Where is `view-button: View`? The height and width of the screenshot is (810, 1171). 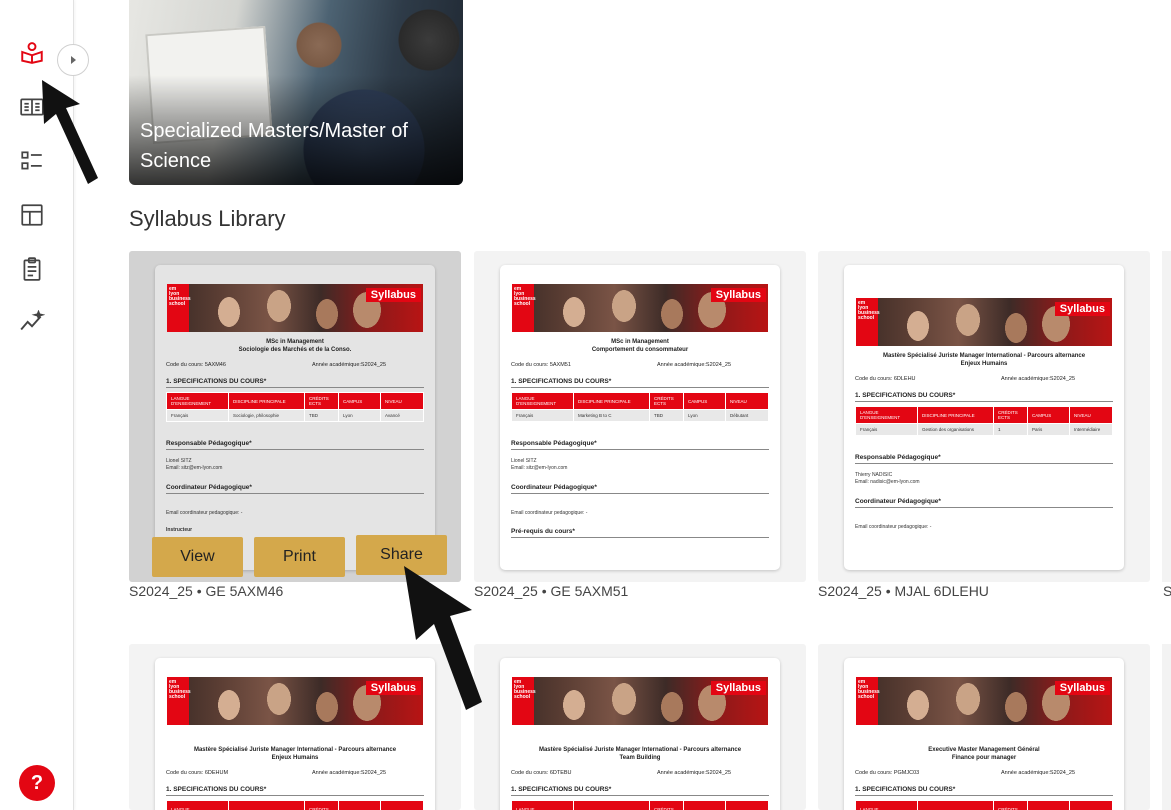
view-button: View is located at coordinates (197, 557).